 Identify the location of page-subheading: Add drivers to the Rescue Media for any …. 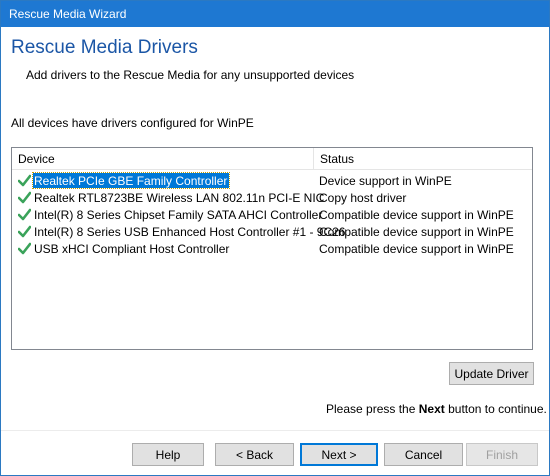
(190, 75).